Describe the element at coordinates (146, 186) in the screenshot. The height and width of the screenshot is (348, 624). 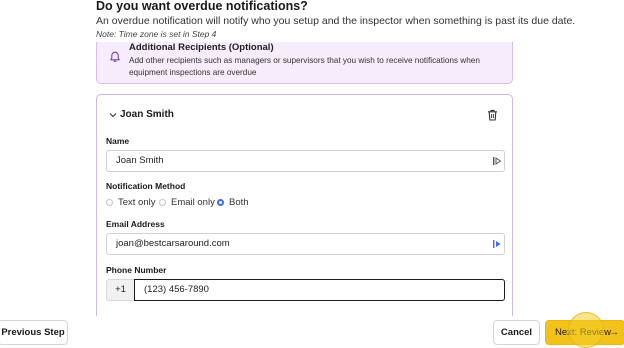
I see `notification-method-label: Notification Method` at that location.